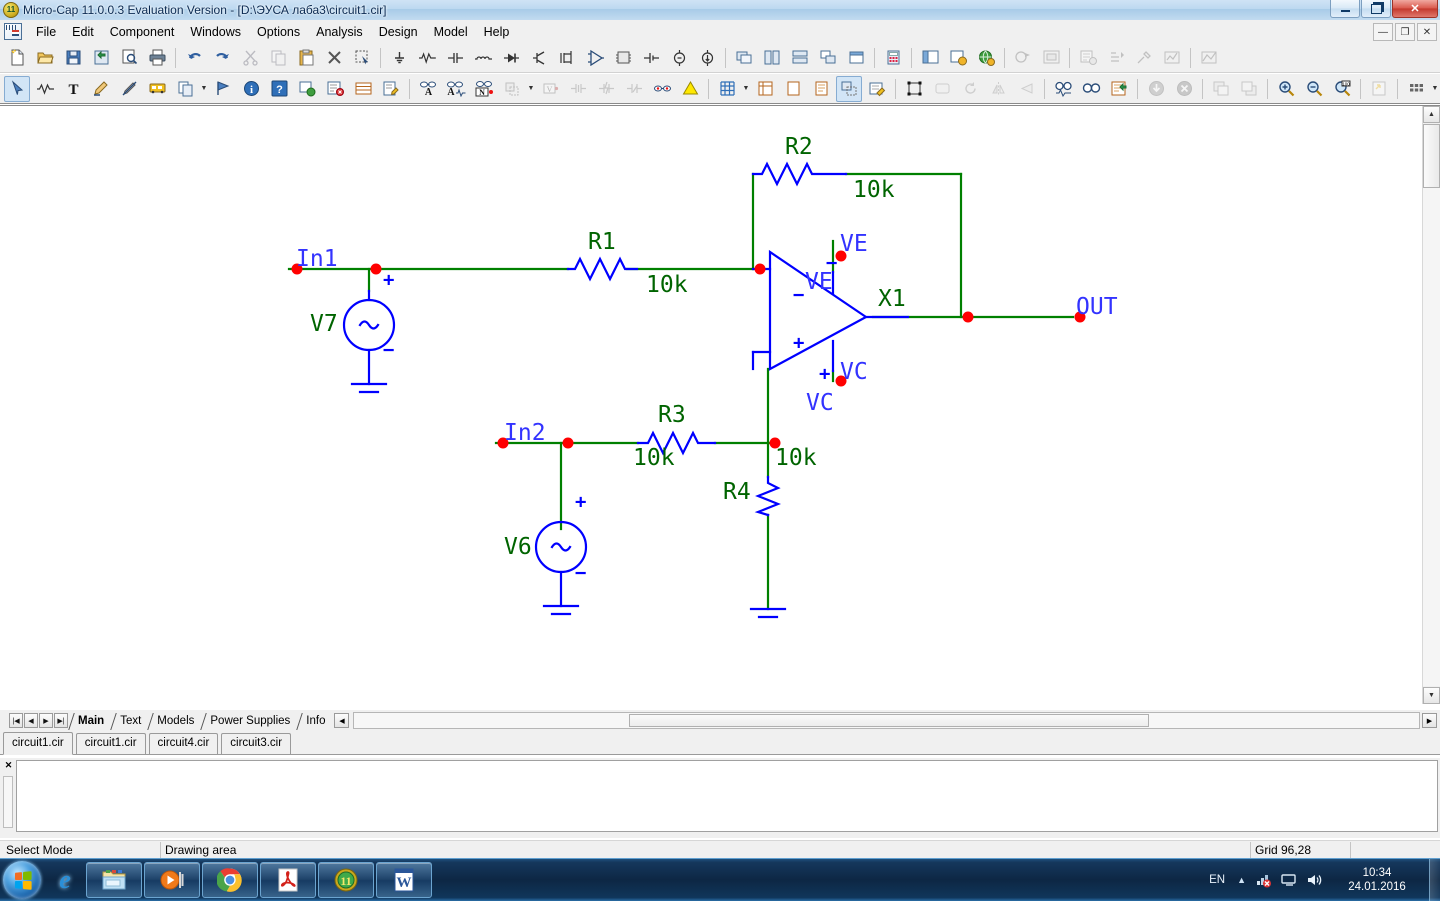  I want to click on hscroll-thumb, so click(889, 720).